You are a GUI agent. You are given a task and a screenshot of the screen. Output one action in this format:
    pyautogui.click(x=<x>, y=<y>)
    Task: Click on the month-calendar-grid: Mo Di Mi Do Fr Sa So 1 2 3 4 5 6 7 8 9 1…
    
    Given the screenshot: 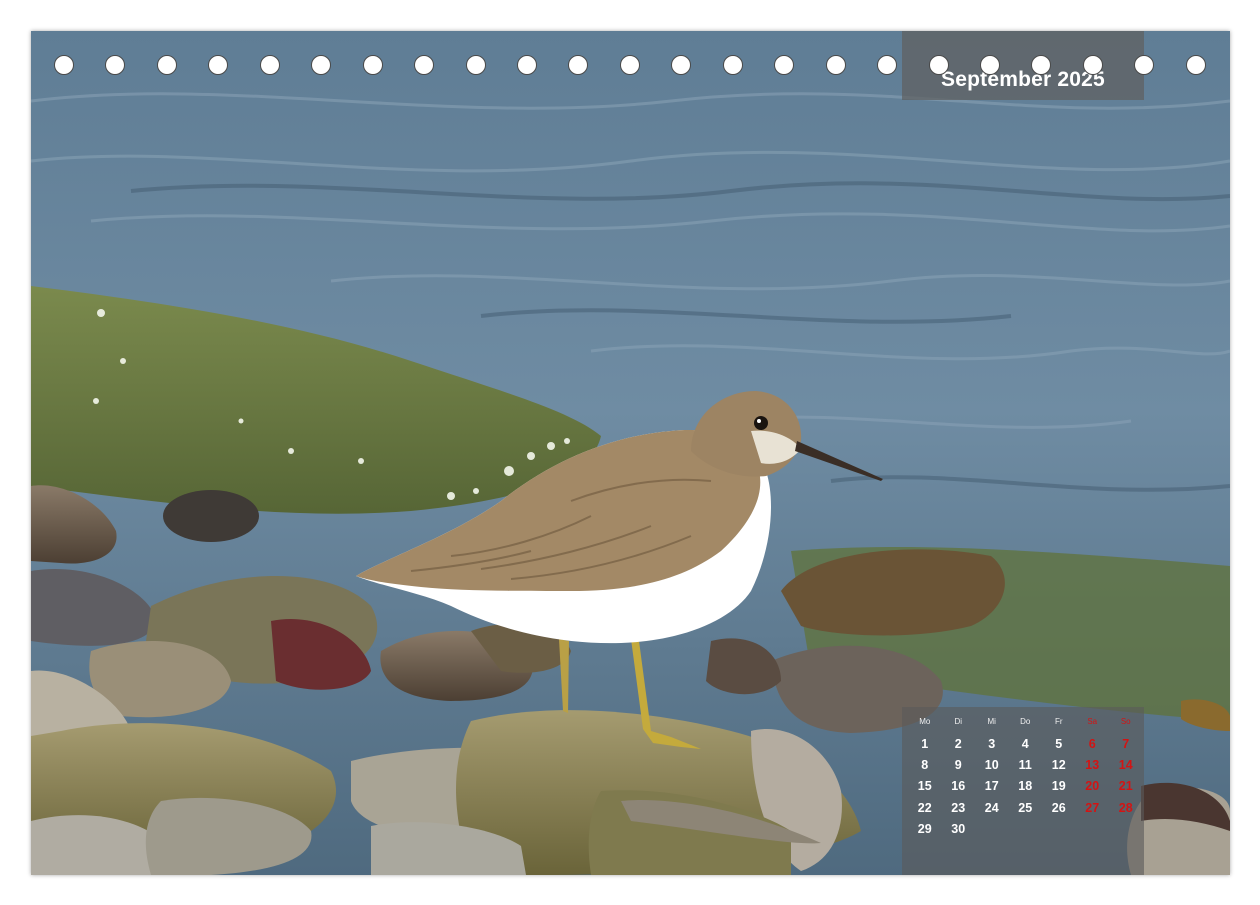 What is the action you would take?
    pyautogui.click(x=1023, y=791)
    